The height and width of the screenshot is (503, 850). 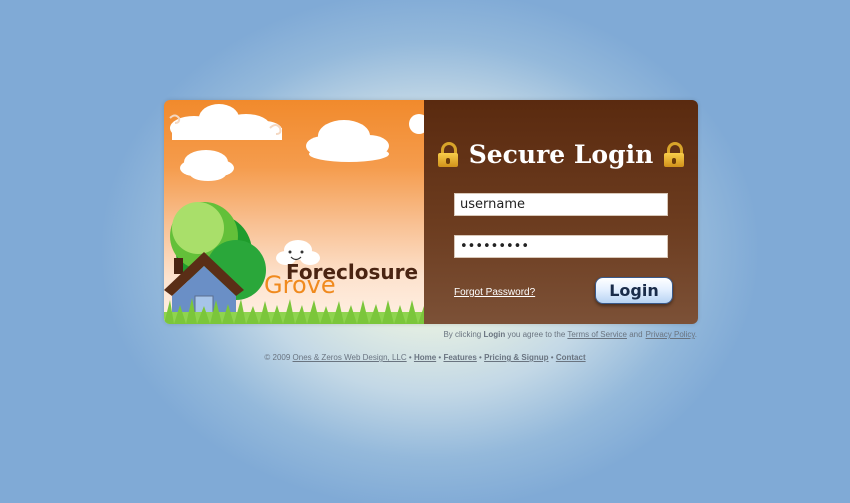 What do you see at coordinates (695, 334) in the screenshot?
I see `terms-end: .` at bounding box center [695, 334].